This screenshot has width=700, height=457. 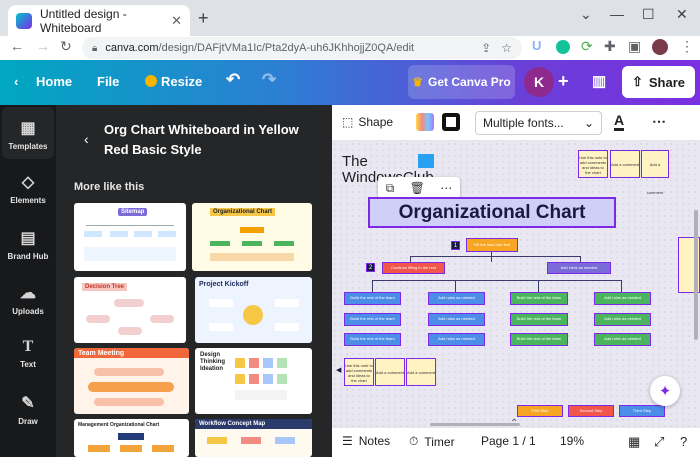 I want to click on undo-icon: ↶, so click(x=233, y=80).